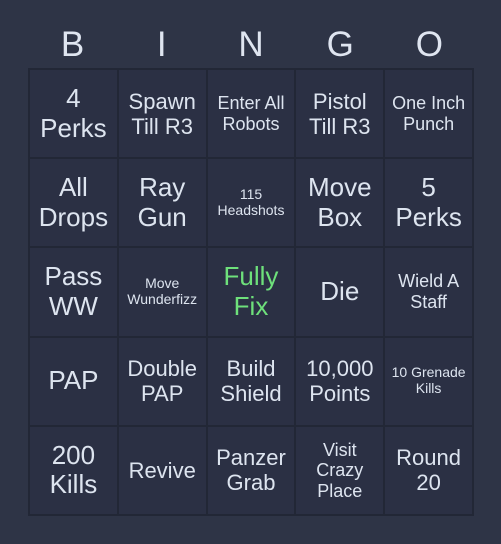 Image resolution: width=501 pixels, height=544 pixels. I want to click on bingo-cell-label: 115 Headshots, so click(251, 201).